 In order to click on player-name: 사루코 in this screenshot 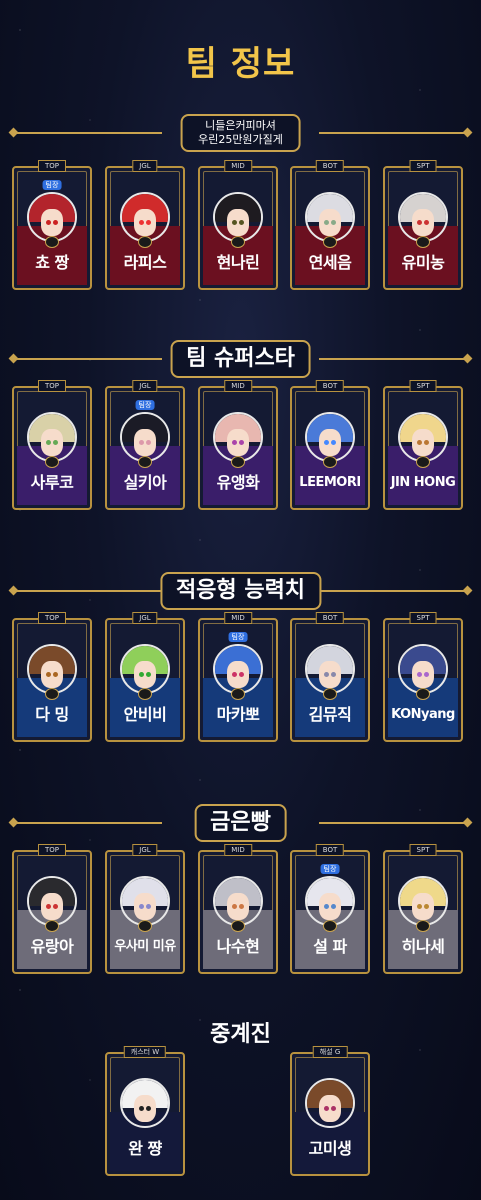, I will do `click(52, 482)`.